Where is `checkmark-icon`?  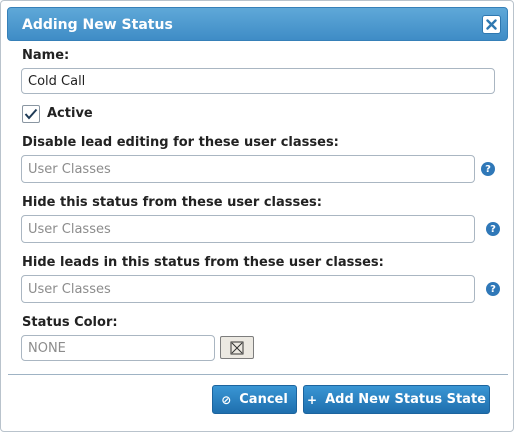
checkmark-icon is located at coordinates (31, 114).